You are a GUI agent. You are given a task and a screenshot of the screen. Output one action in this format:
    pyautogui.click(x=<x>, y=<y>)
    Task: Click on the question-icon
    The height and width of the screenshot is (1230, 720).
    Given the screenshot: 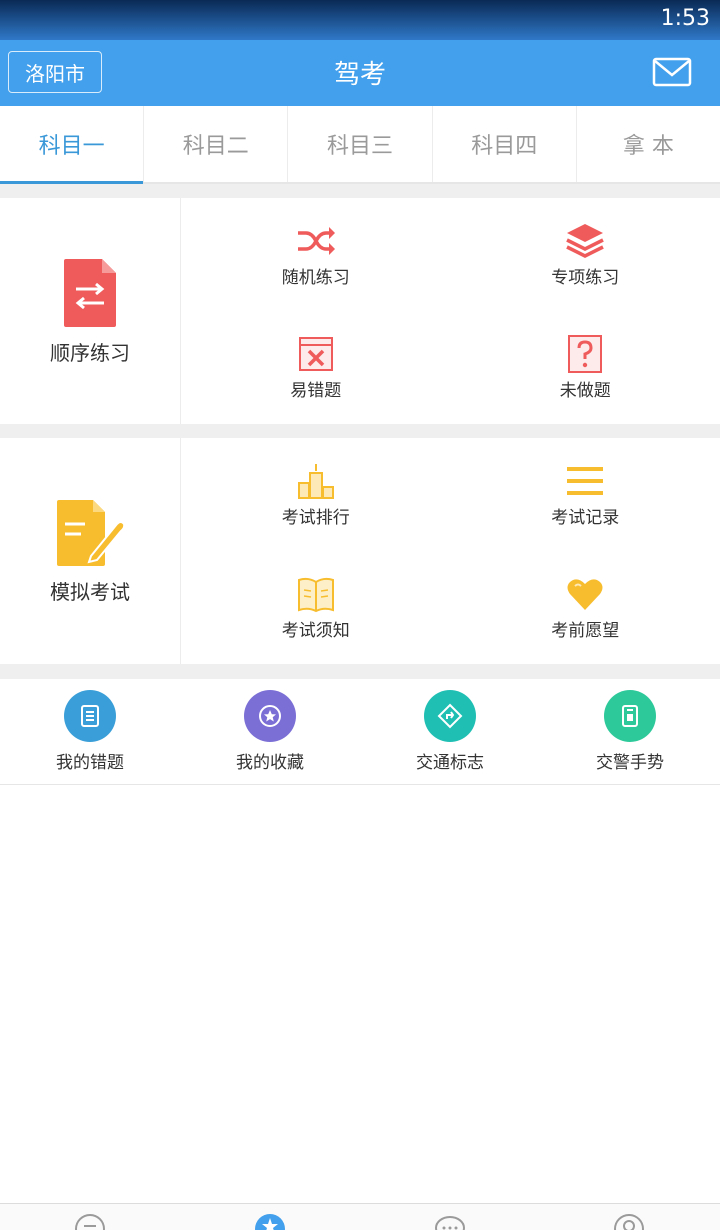 What is the action you would take?
    pyautogui.click(x=585, y=354)
    